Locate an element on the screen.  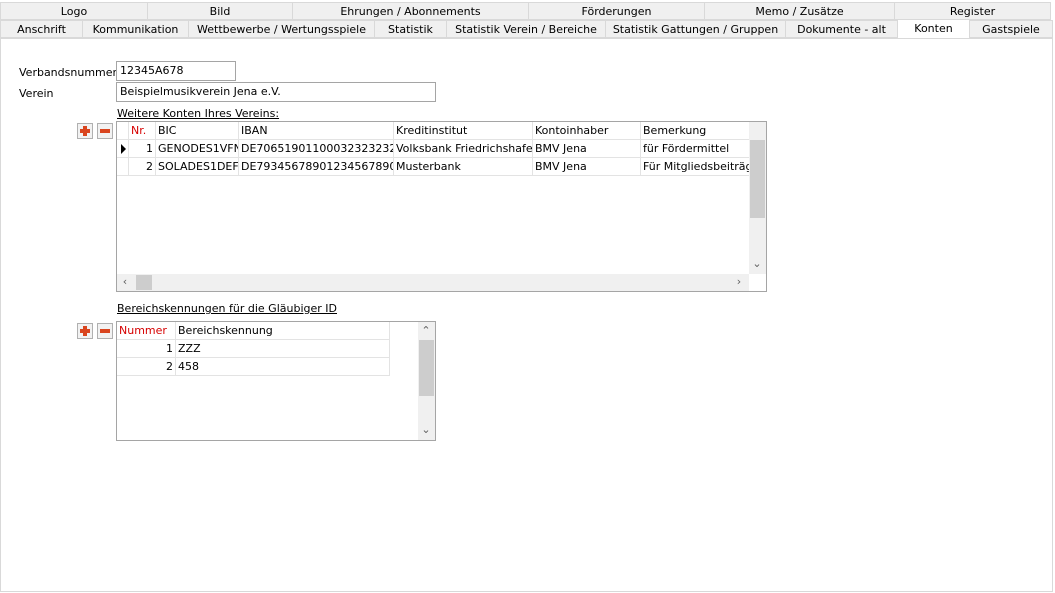
indicator-header is located at coordinates (123, 131).